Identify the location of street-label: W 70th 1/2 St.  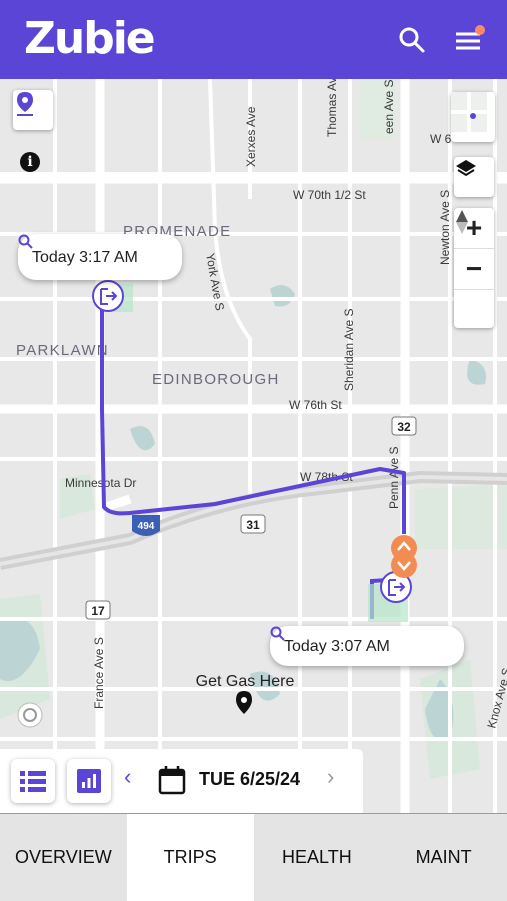
(329, 195).